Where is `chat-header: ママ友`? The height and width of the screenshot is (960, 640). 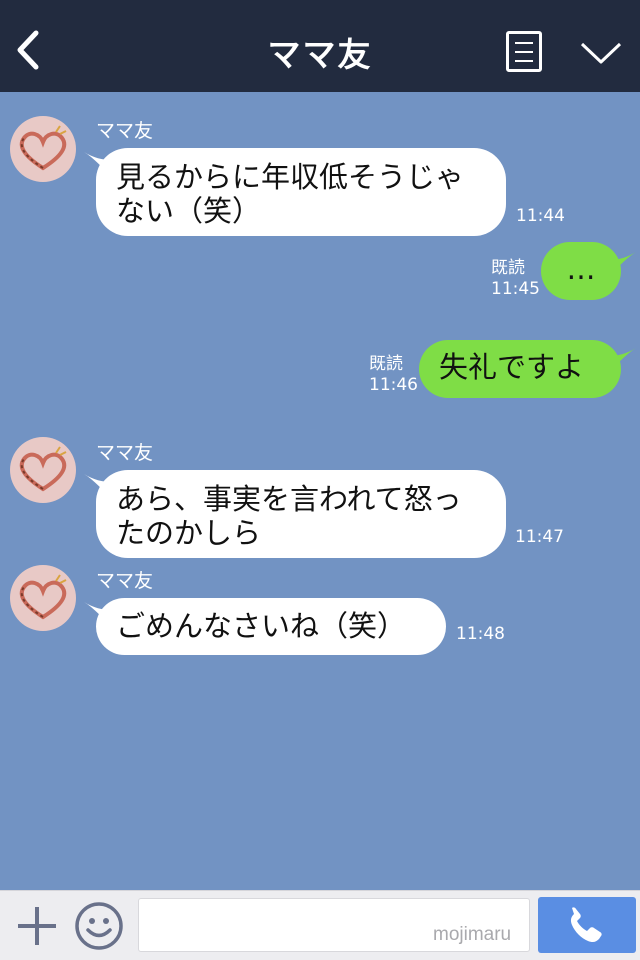
chat-header: ママ友 is located at coordinates (320, 46).